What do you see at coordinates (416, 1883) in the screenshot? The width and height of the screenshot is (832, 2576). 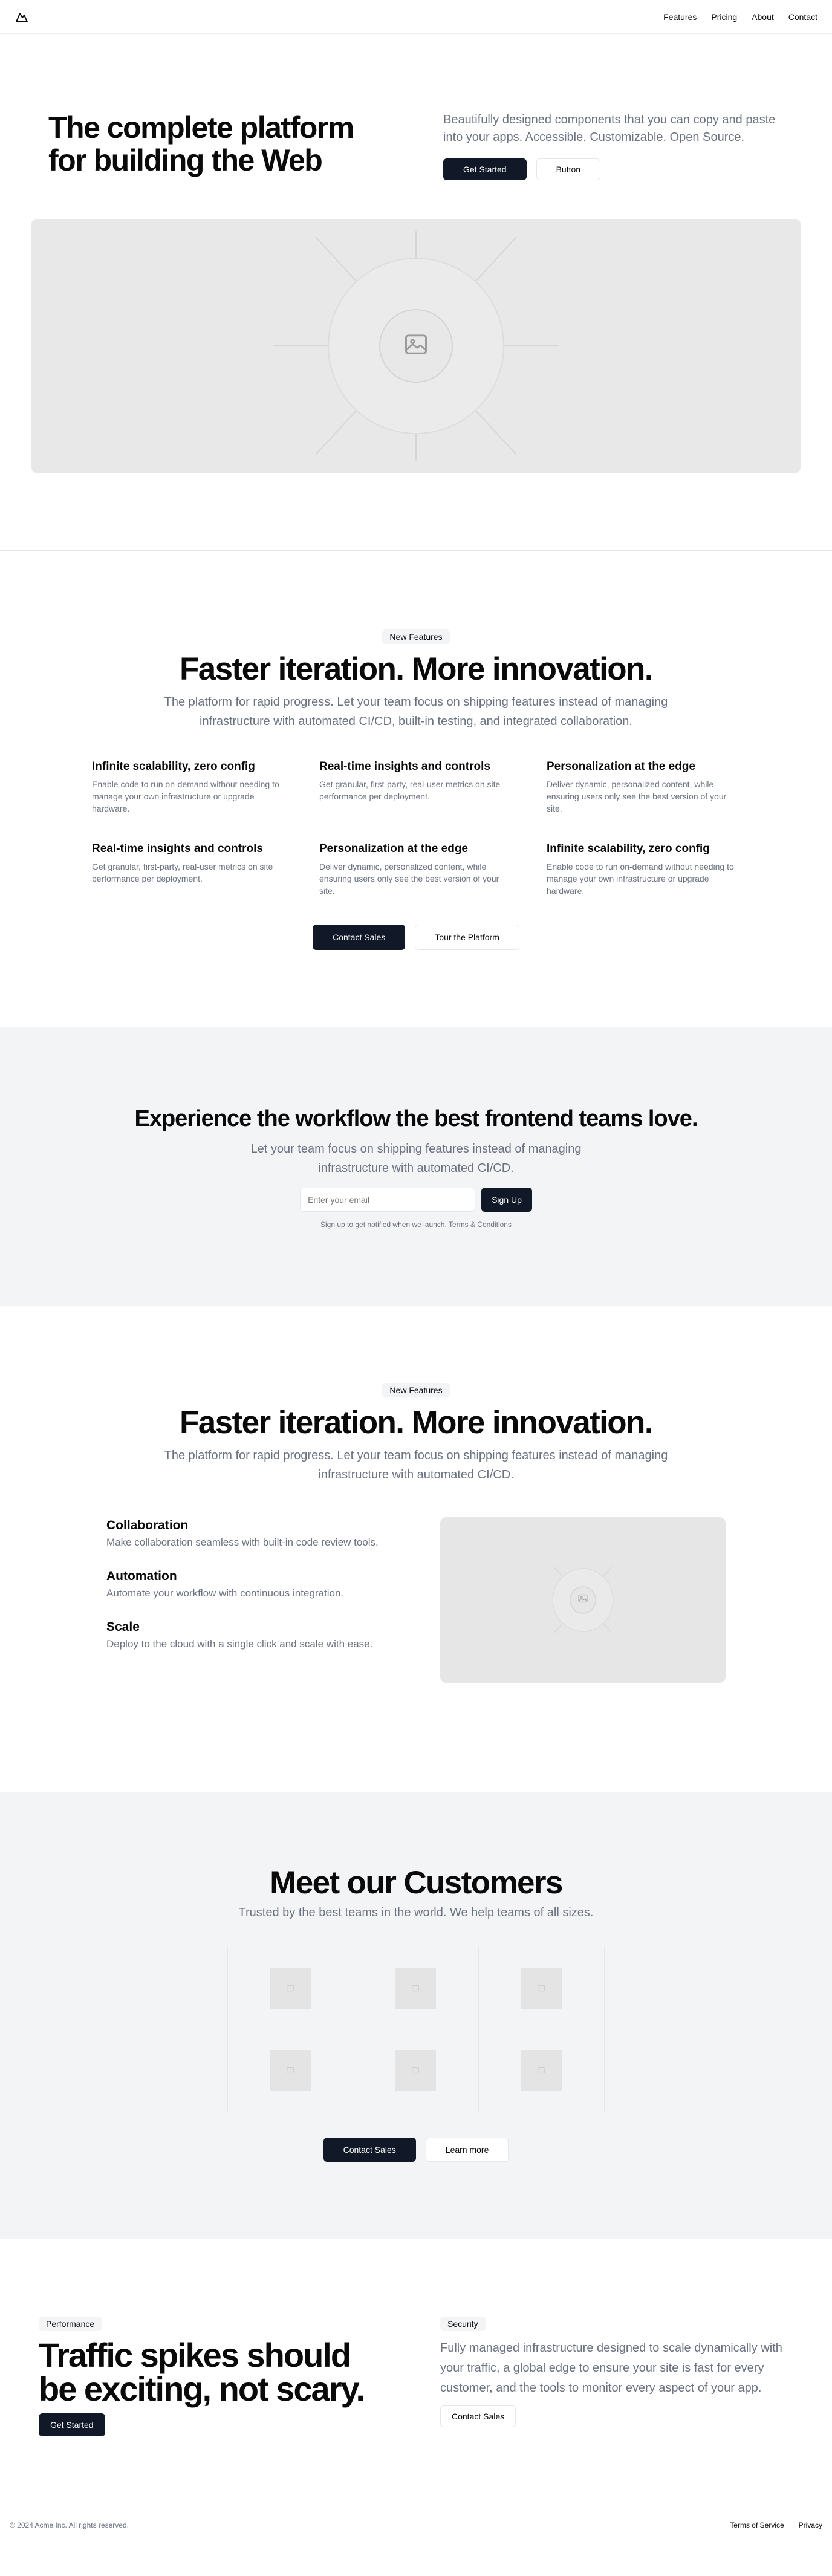 I see `customers-title: Meet our Customers` at bounding box center [416, 1883].